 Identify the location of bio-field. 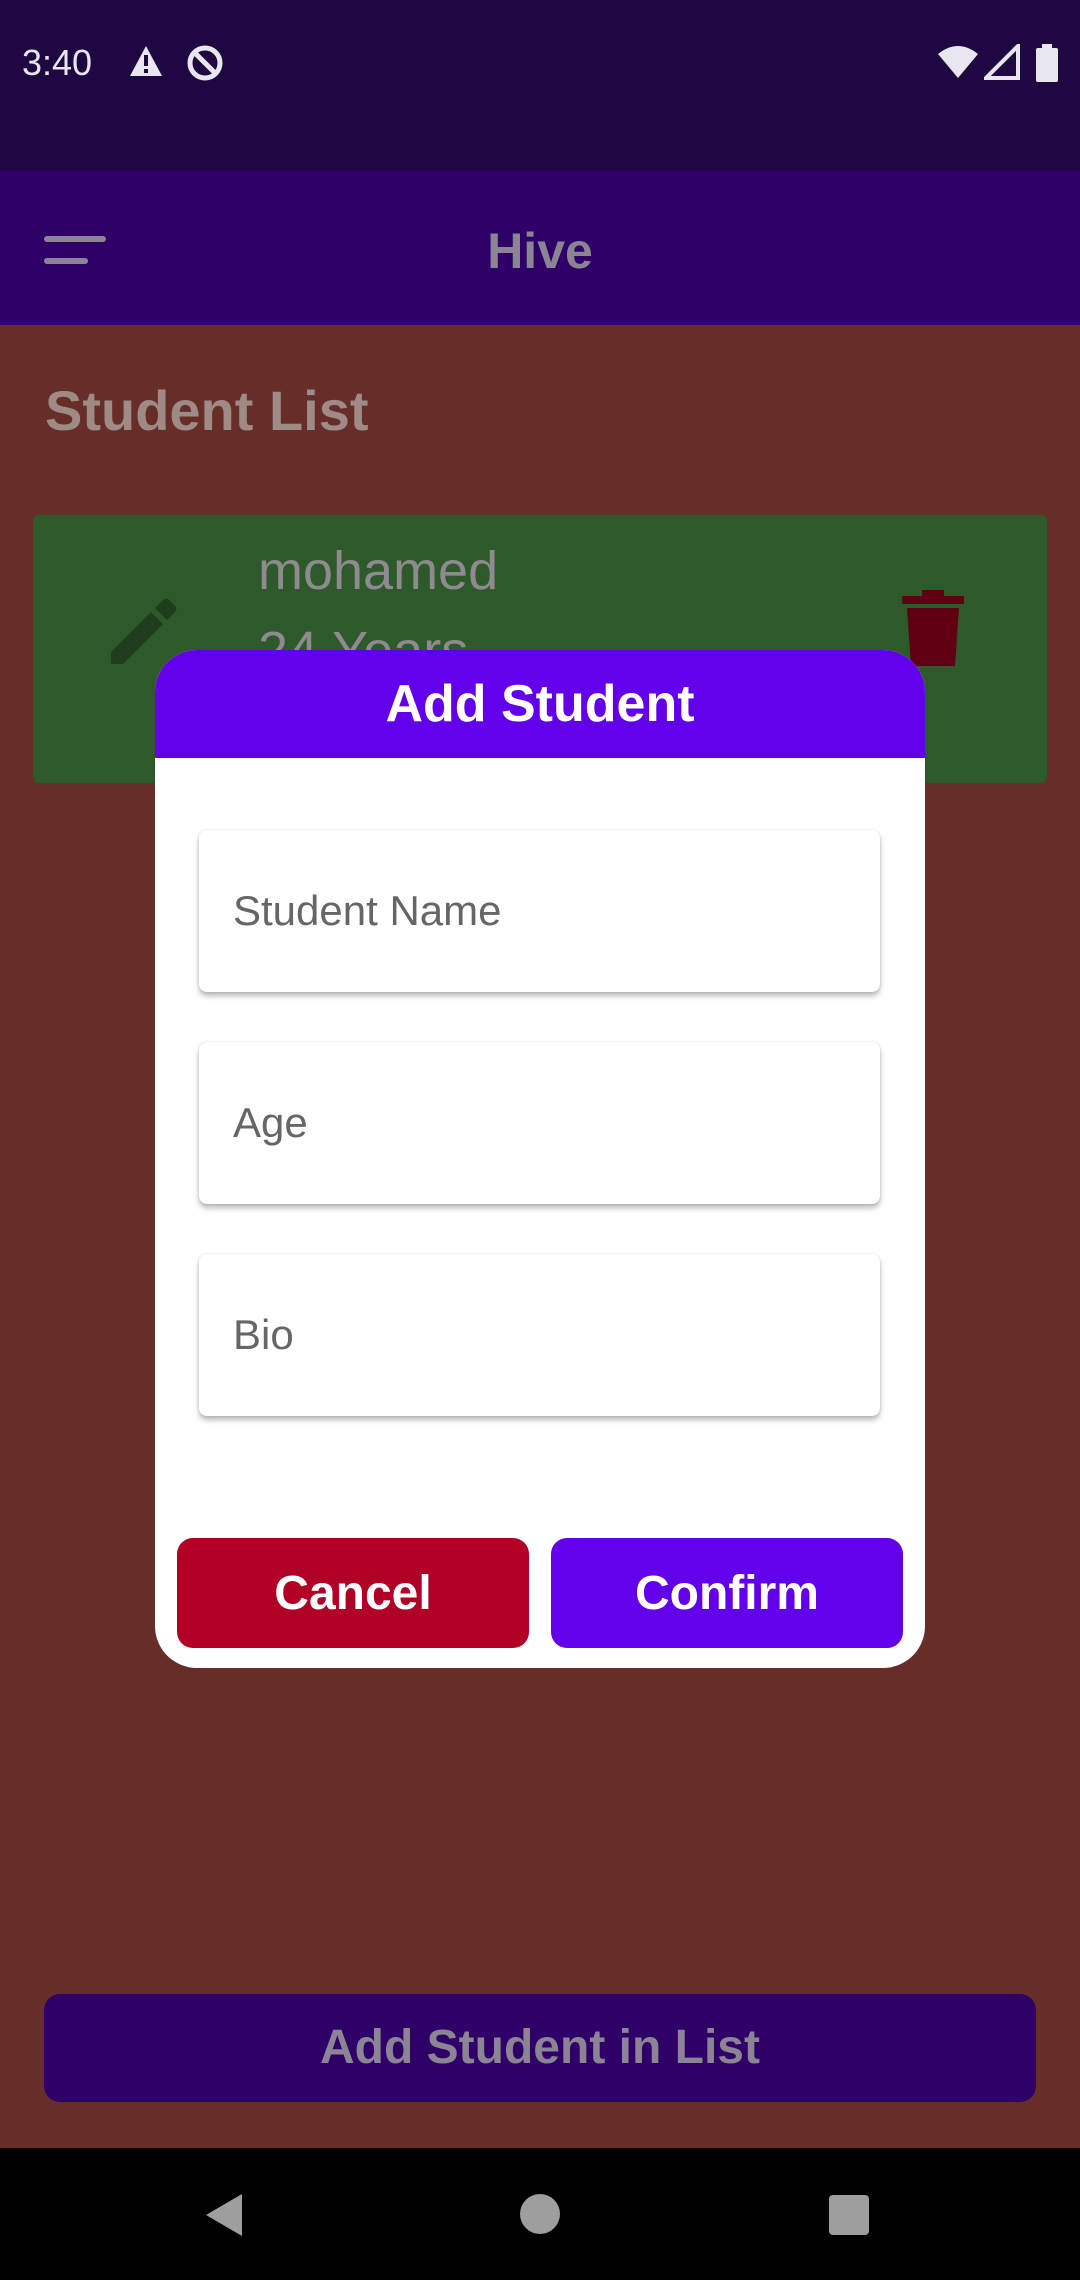
(539, 1335).